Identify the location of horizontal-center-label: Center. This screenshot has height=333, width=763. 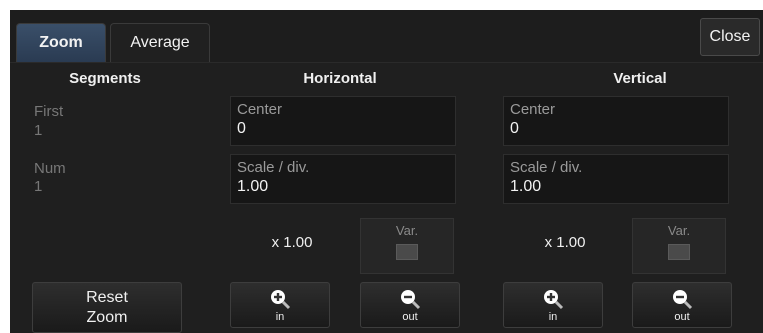
(260, 109).